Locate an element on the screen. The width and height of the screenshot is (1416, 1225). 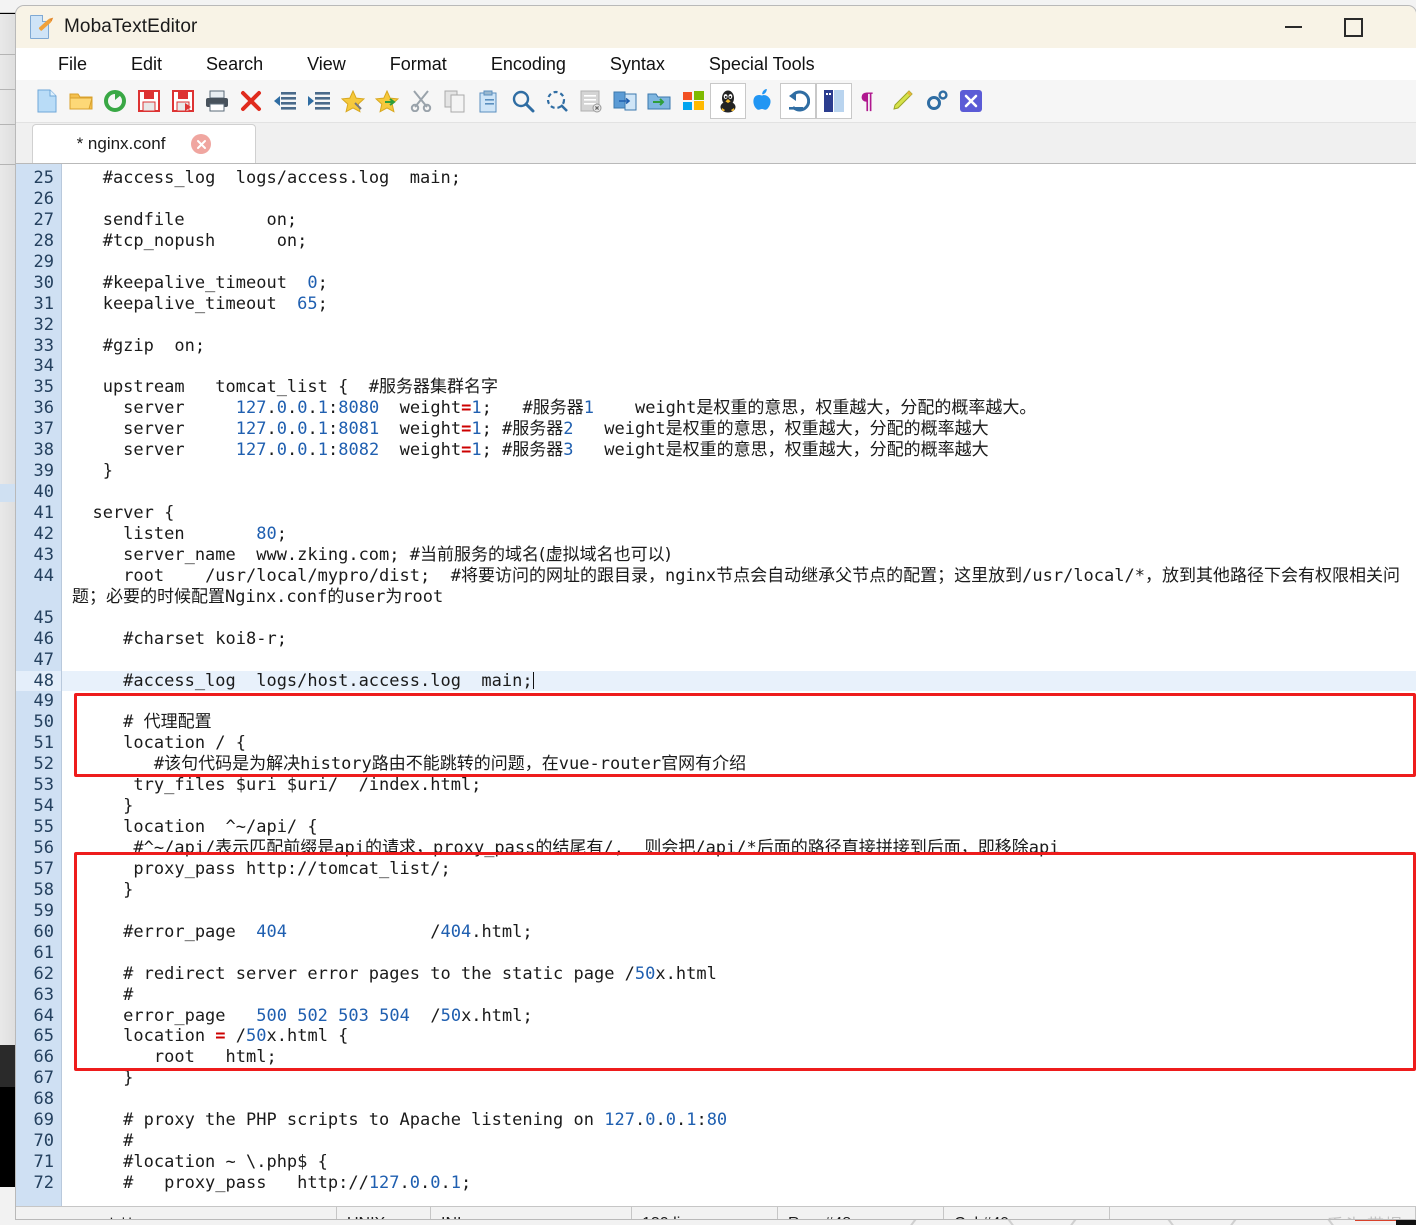
menu-item-special-tools: Special Tools is located at coordinates (762, 64).